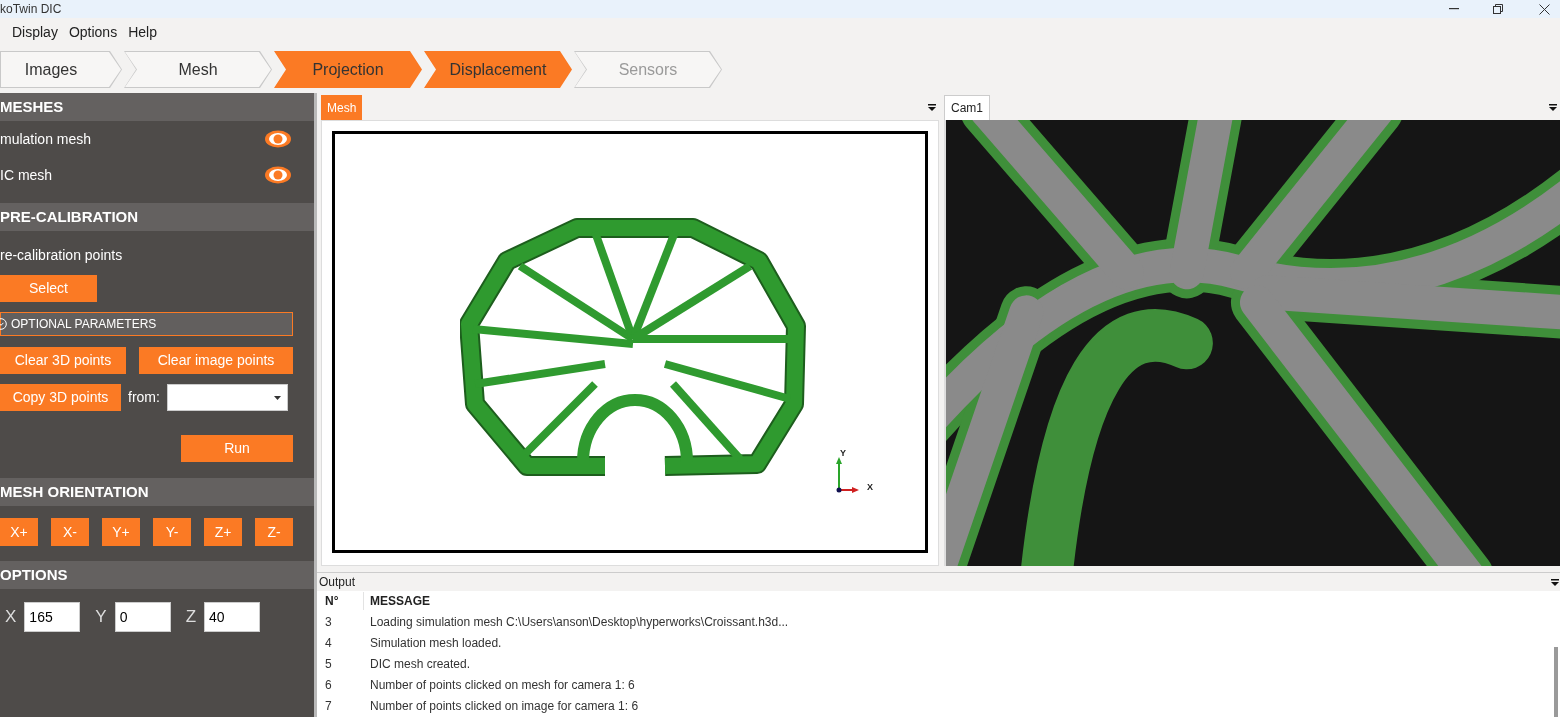  Describe the element at coordinates (435, 644) in the screenshot. I see `table-cell-text: Simulation mesh loaded.` at that location.